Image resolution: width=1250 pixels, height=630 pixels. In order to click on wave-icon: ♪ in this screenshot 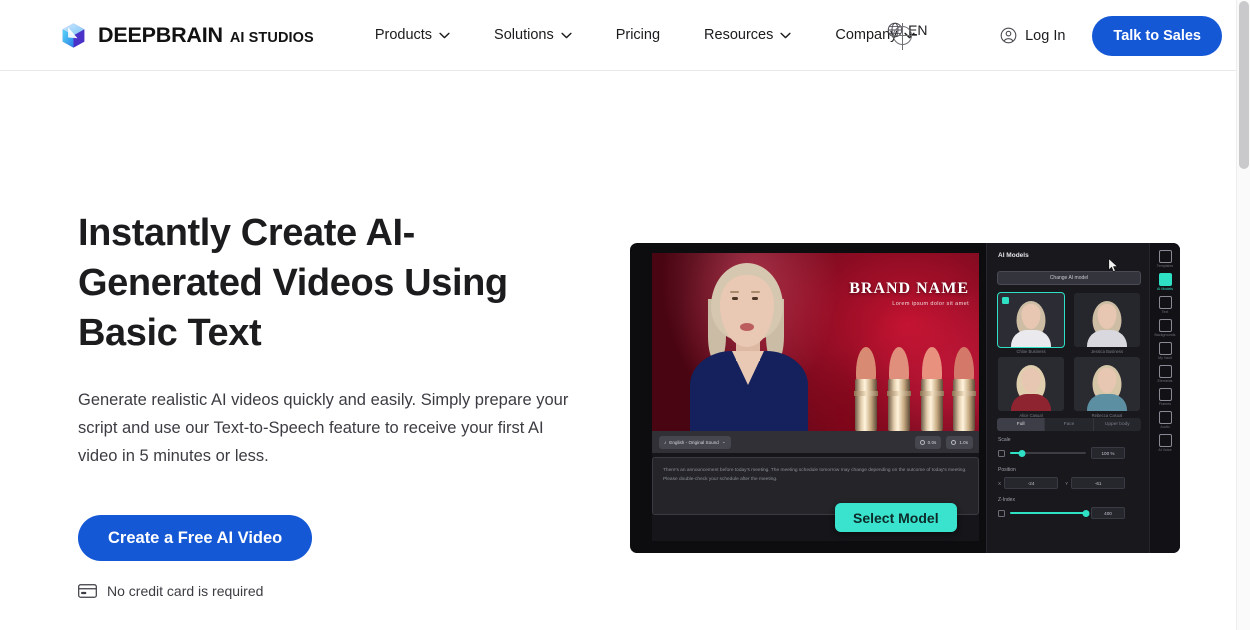, I will do `click(665, 442)`.